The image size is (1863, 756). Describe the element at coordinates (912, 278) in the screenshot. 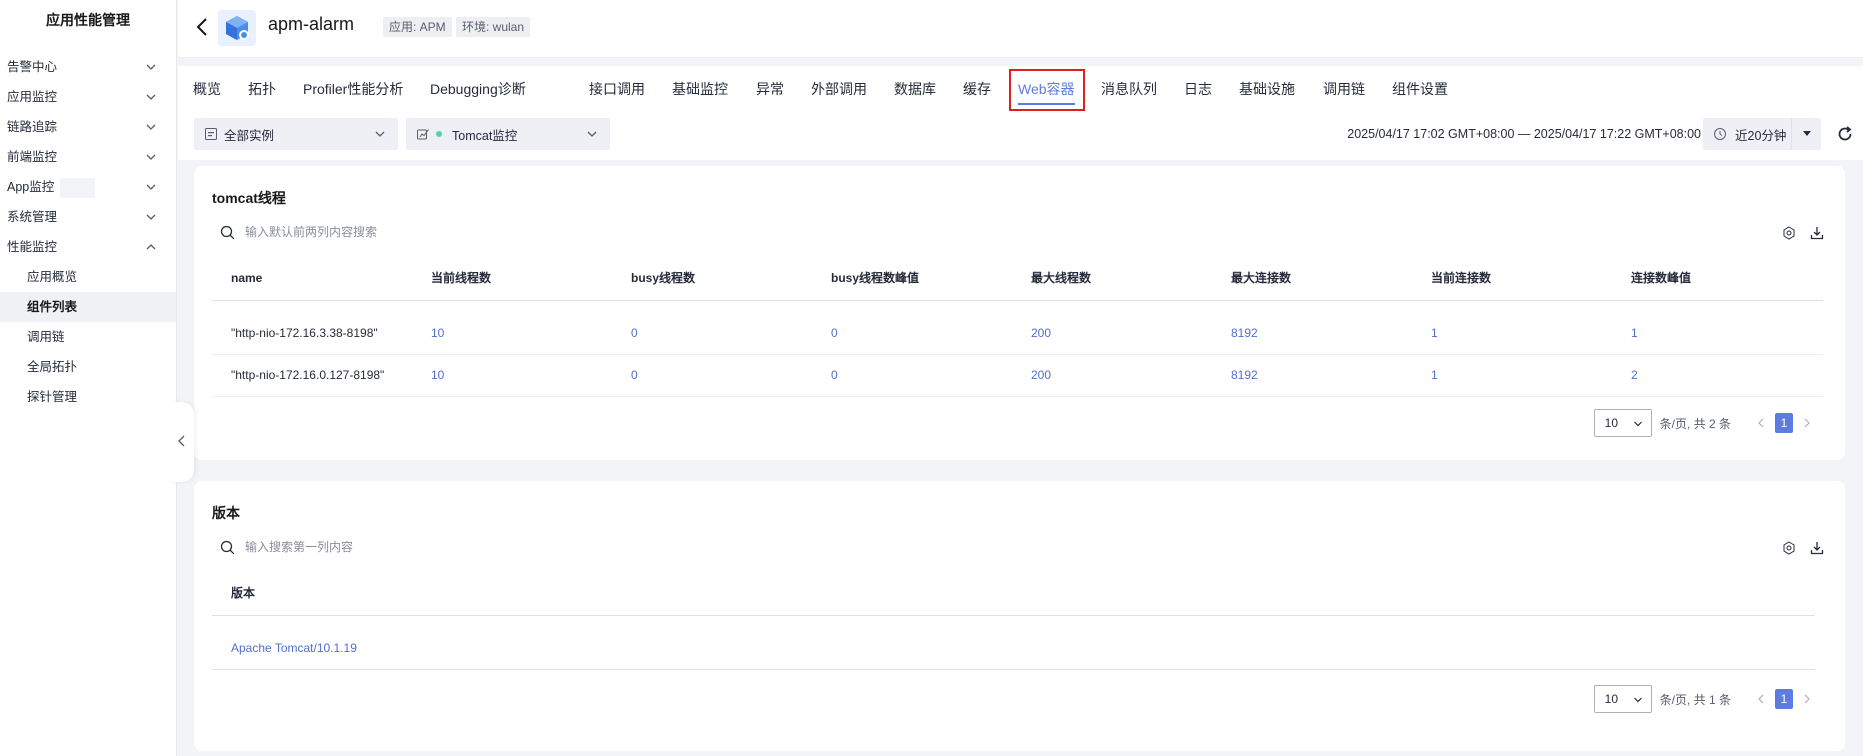

I see `column-header: busy线程数峰值` at that location.